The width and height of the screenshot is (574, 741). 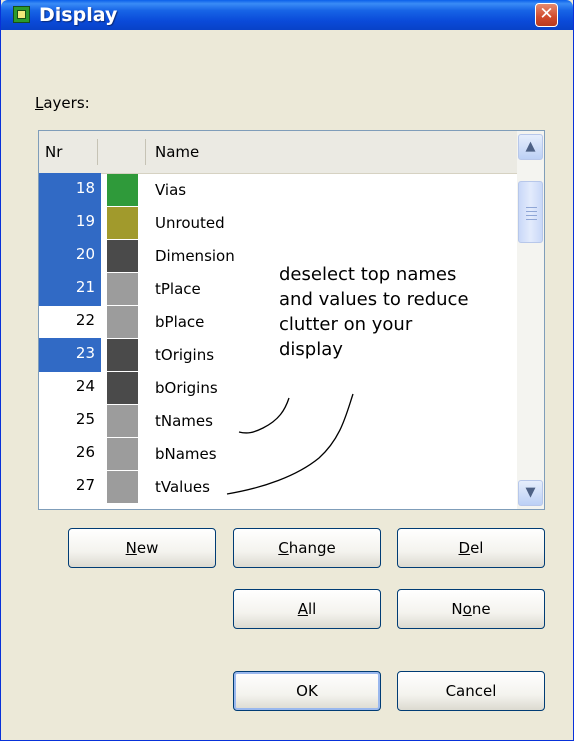 What do you see at coordinates (471, 691) in the screenshot?
I see `cancel-button: Cancel` at bounding box center [471, 691].